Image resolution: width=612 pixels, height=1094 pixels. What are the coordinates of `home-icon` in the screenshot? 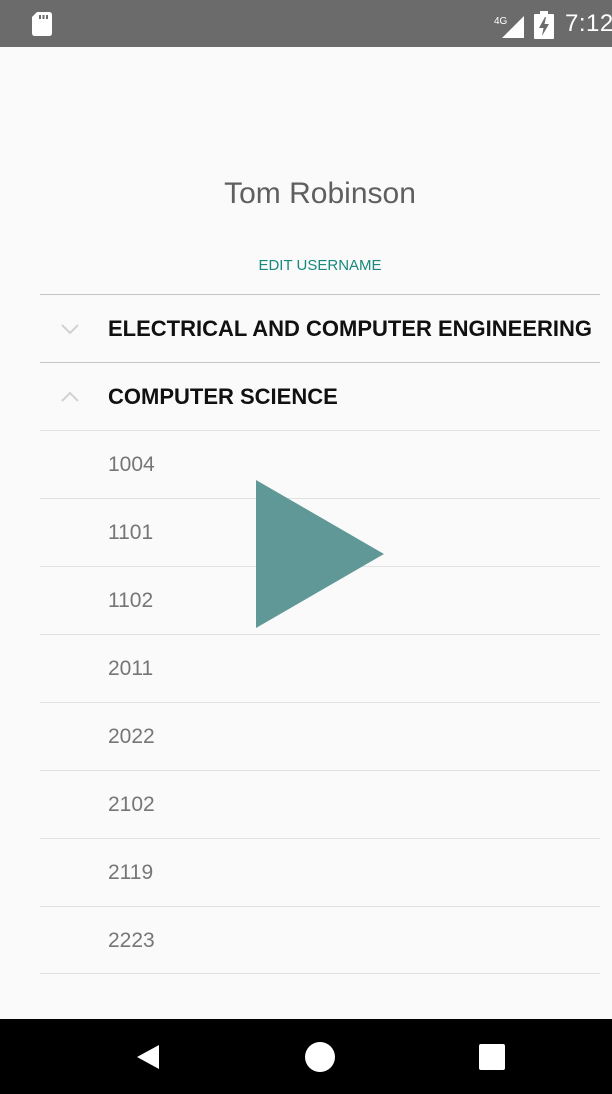 It's located at (320, 1057).